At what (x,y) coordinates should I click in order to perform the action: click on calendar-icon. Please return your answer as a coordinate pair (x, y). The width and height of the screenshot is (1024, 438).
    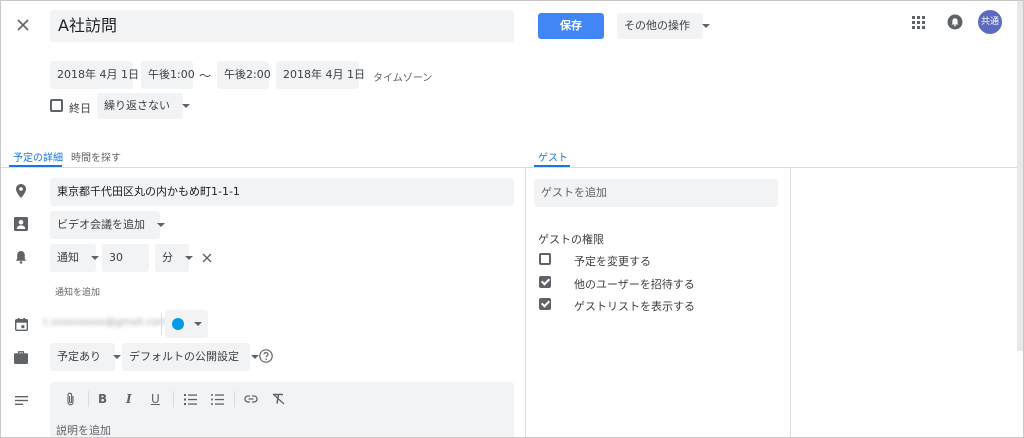
    Looking at the image, I should click on (21, 324).